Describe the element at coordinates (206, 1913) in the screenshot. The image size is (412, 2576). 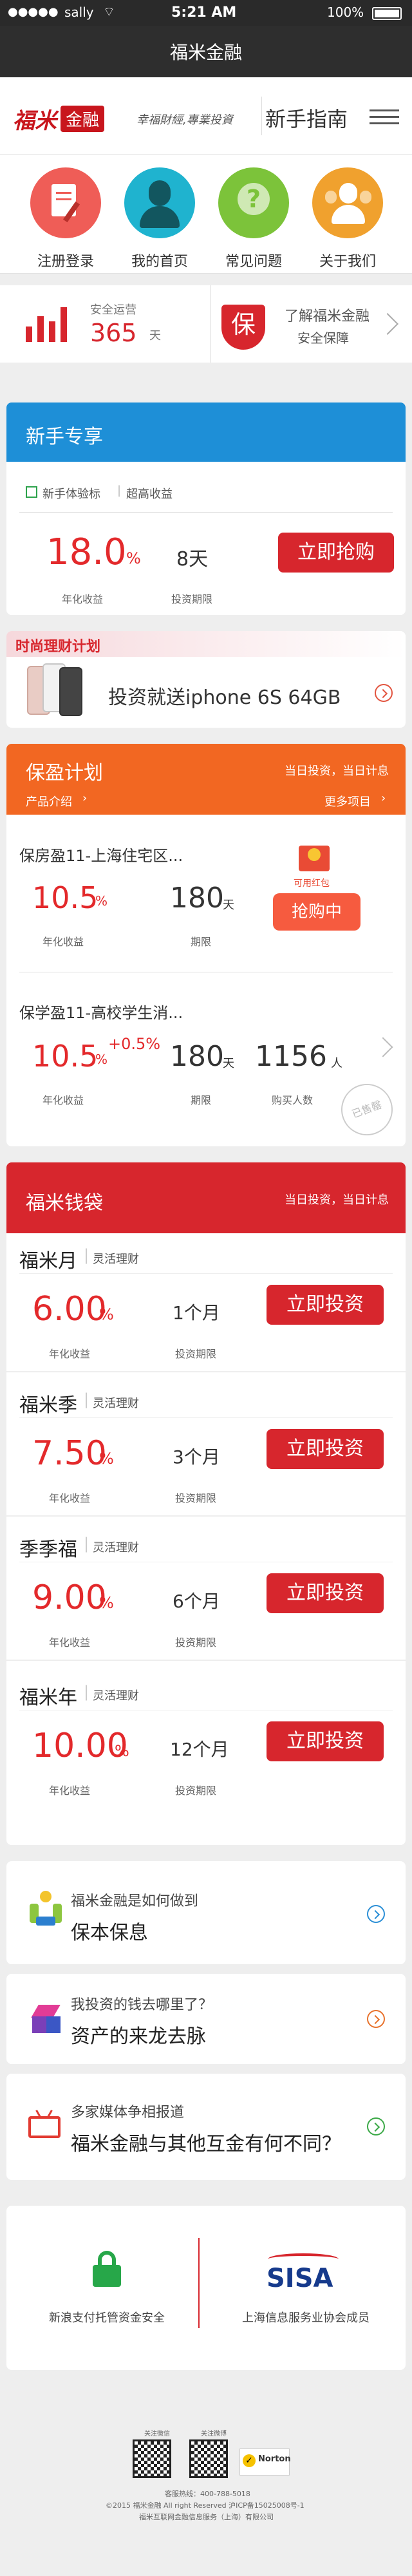
I see `info-card: 福米金融是如何做到 保本保息` at that location.